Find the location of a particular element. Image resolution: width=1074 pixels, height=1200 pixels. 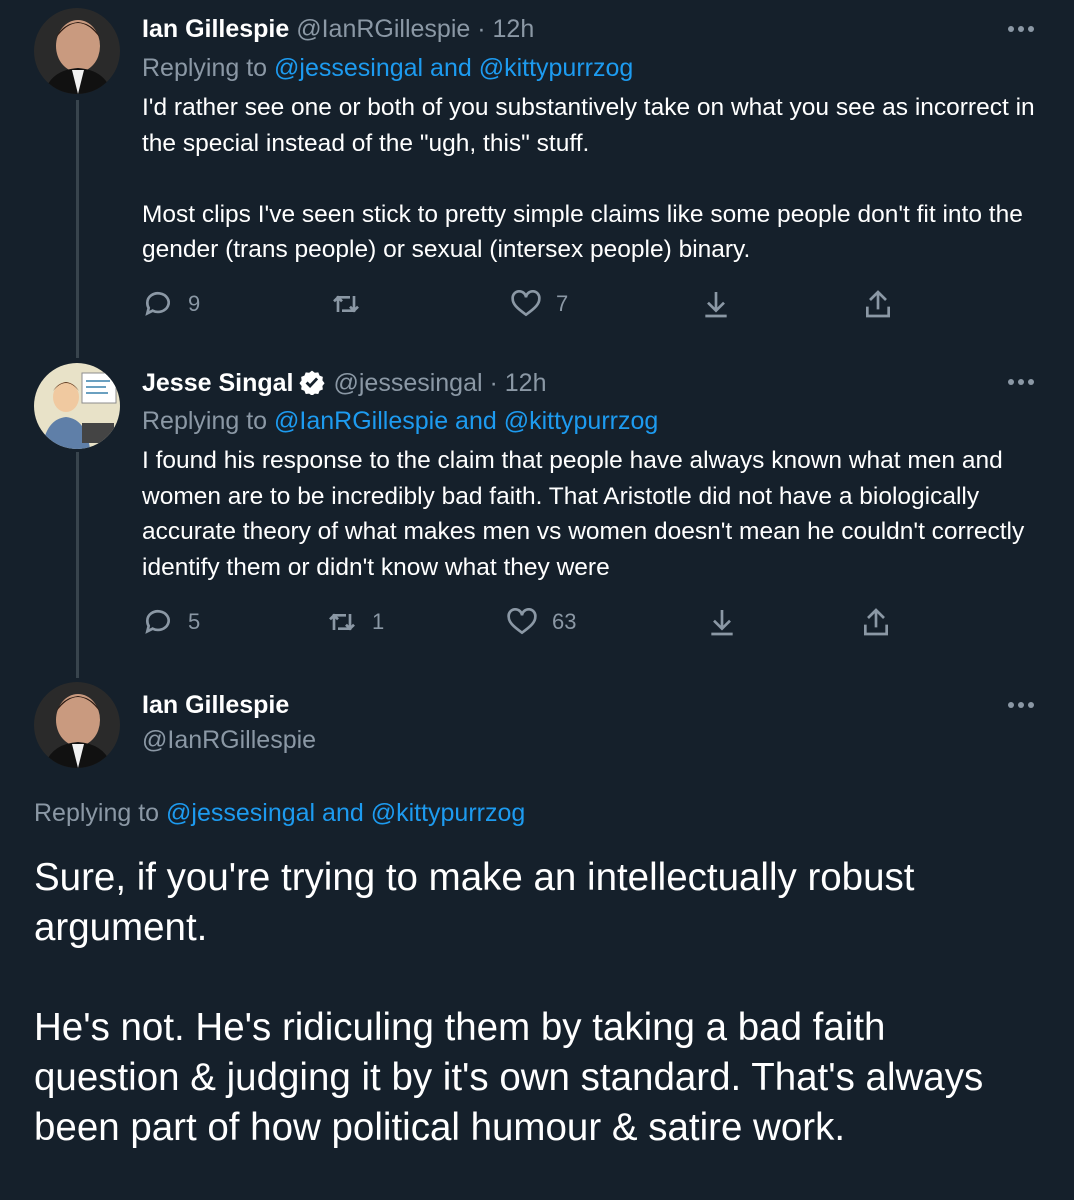

like-button: 7 is located at coordinates (539, 304).